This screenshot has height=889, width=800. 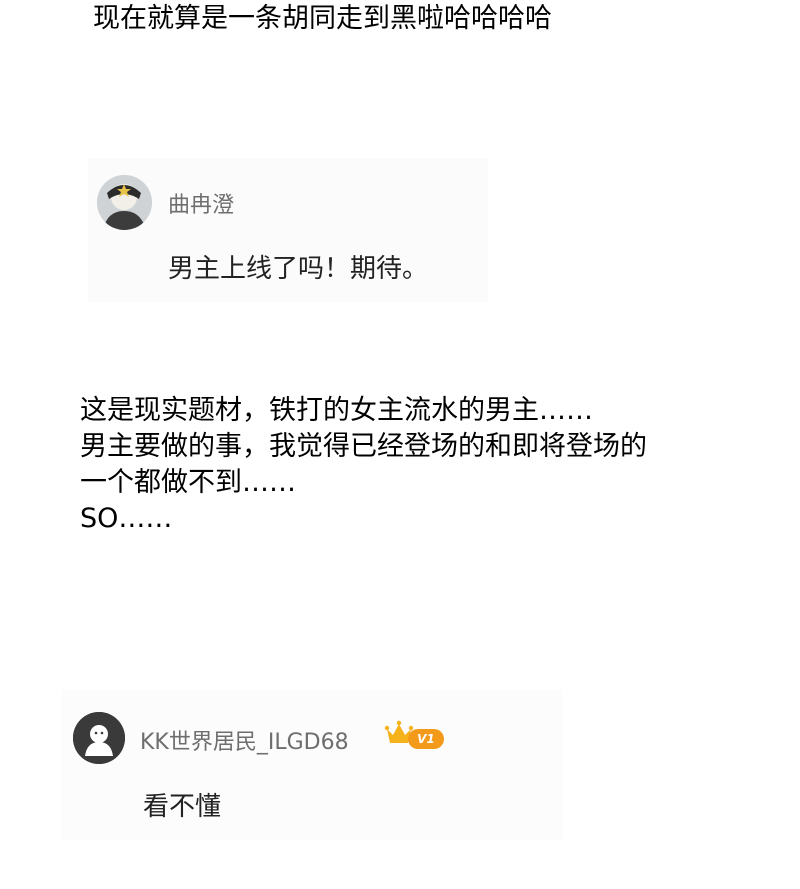 I want to click on comment-username: KK世界居民_ILGD68, so click(x=244, y=740).